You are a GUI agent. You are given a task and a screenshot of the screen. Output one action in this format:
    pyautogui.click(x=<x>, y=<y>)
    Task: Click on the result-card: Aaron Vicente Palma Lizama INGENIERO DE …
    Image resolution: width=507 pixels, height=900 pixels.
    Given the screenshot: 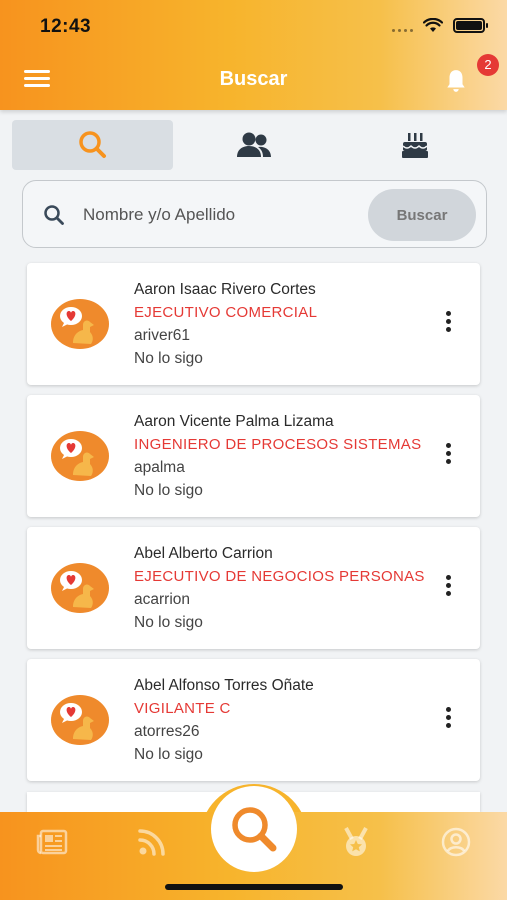 What is the action you would take?
    pyautogui.click(x=253, y=456)
    